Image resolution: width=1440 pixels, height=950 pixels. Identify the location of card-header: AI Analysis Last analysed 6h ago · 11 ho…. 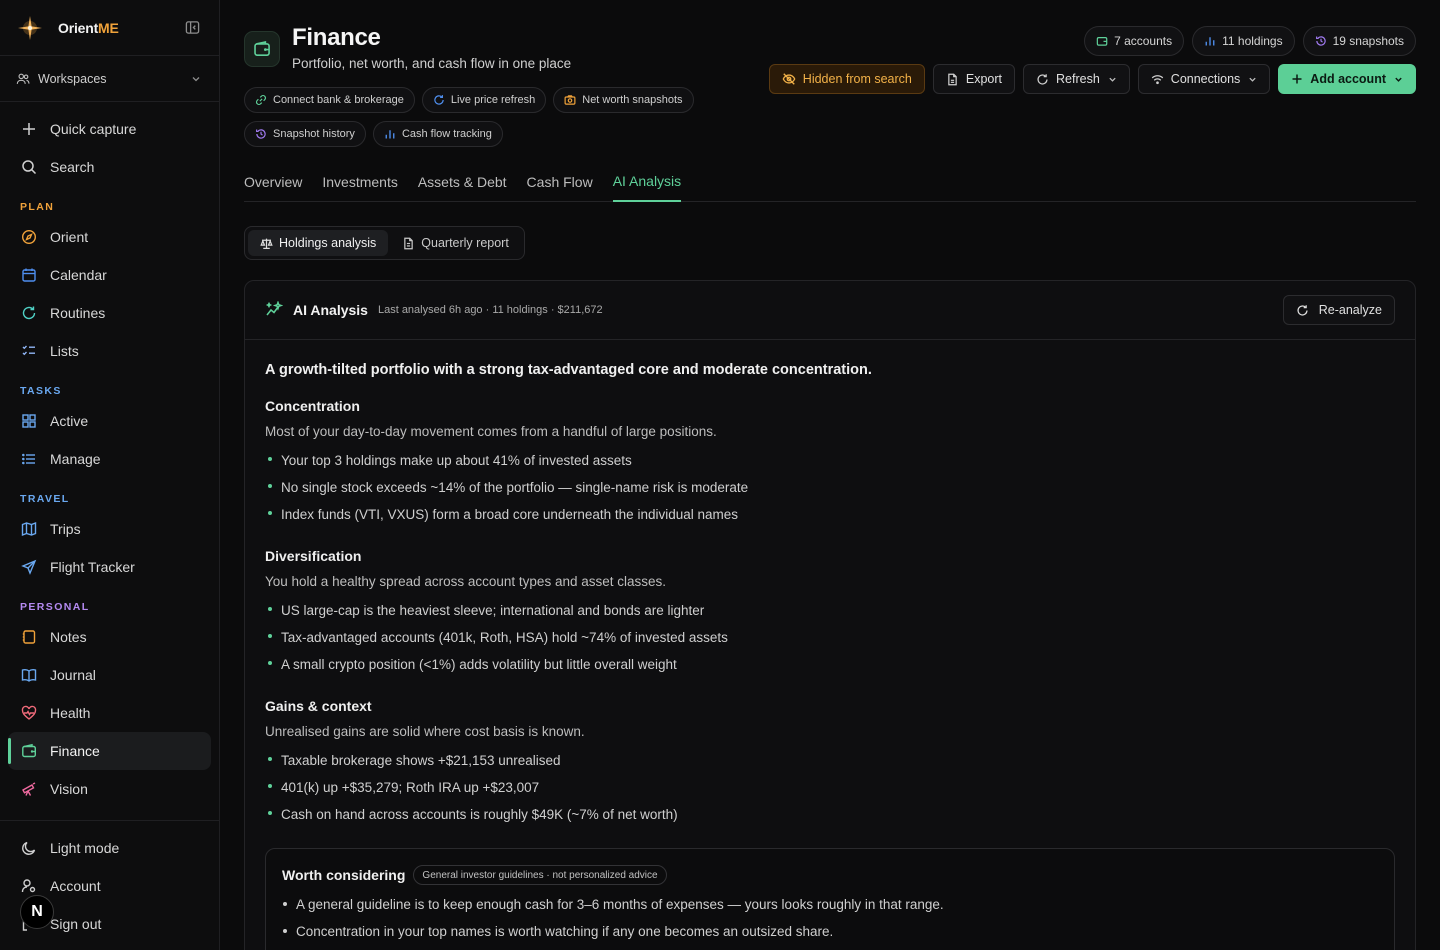
(830, 310).